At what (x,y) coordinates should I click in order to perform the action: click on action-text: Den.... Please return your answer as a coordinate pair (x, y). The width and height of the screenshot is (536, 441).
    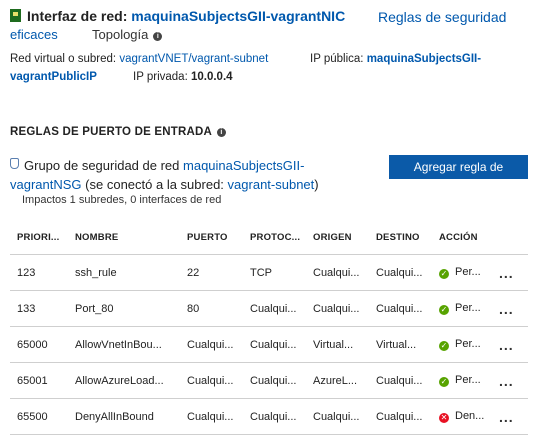
    Looking at the image, I should click on (470, 416).